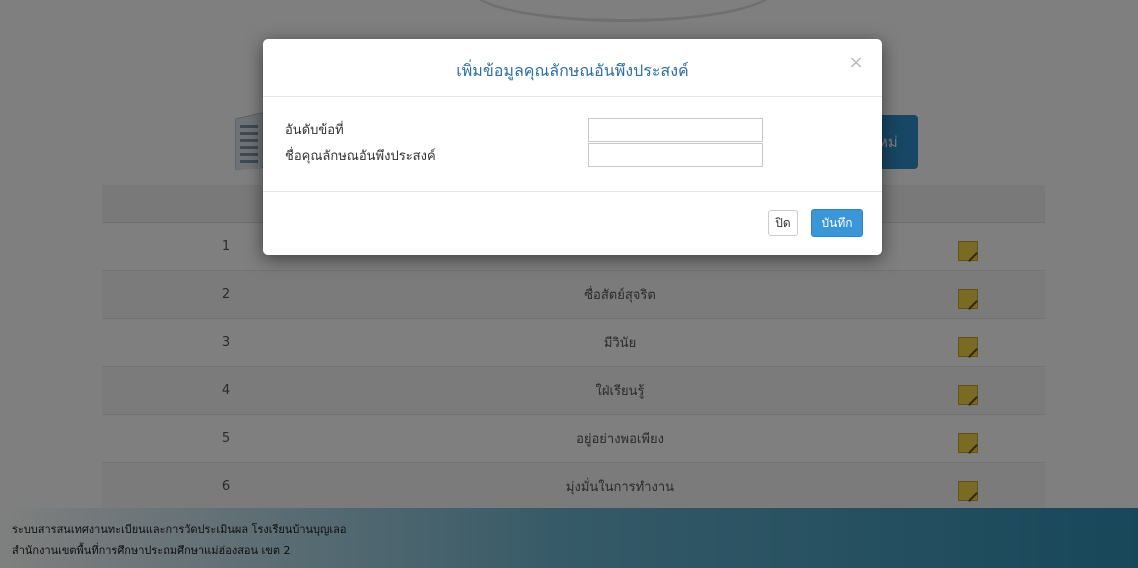 This screenshot has height=568, width=1138. Describe the element at coordinates (360, 156) in the screenshot. I see `attribute-name-label: ชื่อคุณลักษณอันพึงประสงค์` at that location.